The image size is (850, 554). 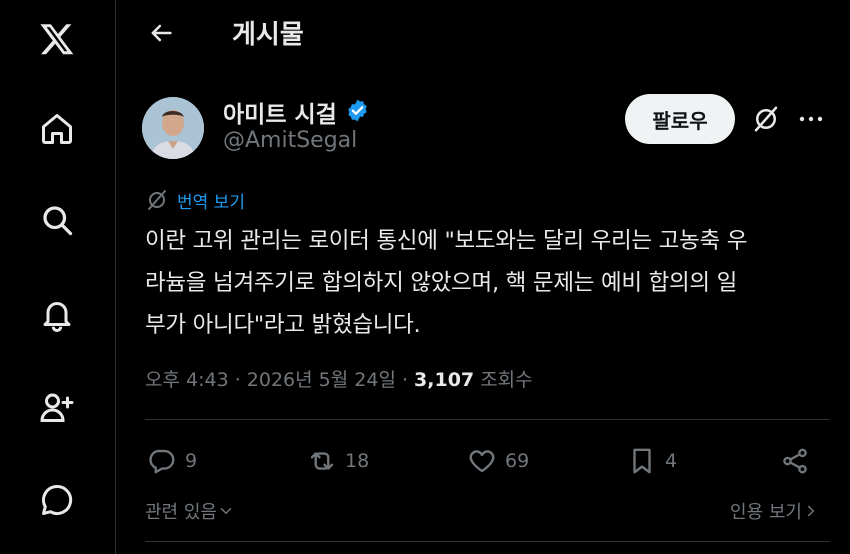 I want to click on tweet-text-line: 부가 아니다"라고 밝혔습니다., so click(x=283, y=325).